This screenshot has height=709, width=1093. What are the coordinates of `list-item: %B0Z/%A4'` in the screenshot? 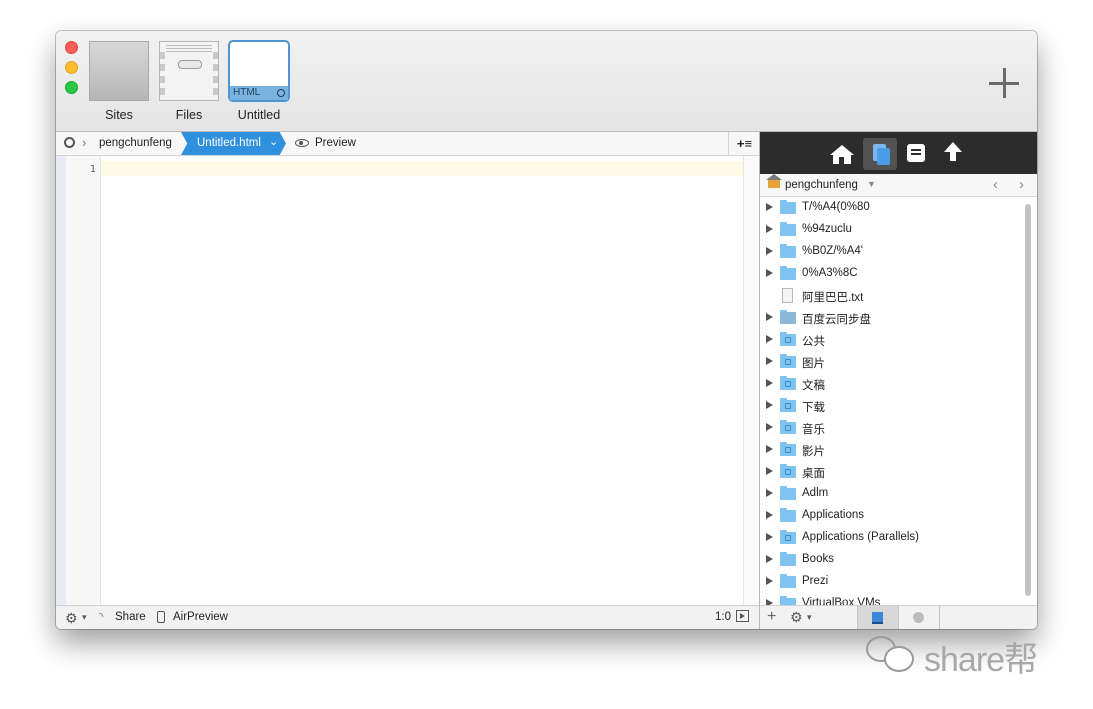 It's located at (891, 252).